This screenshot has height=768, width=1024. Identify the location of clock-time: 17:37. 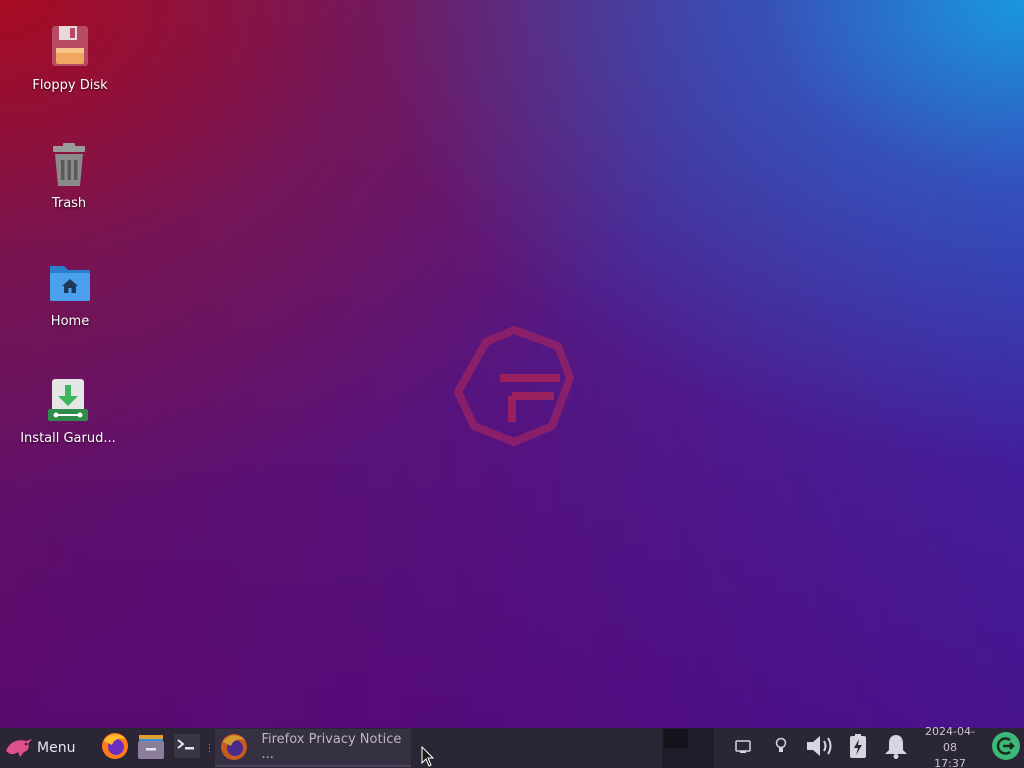
(950, 762).